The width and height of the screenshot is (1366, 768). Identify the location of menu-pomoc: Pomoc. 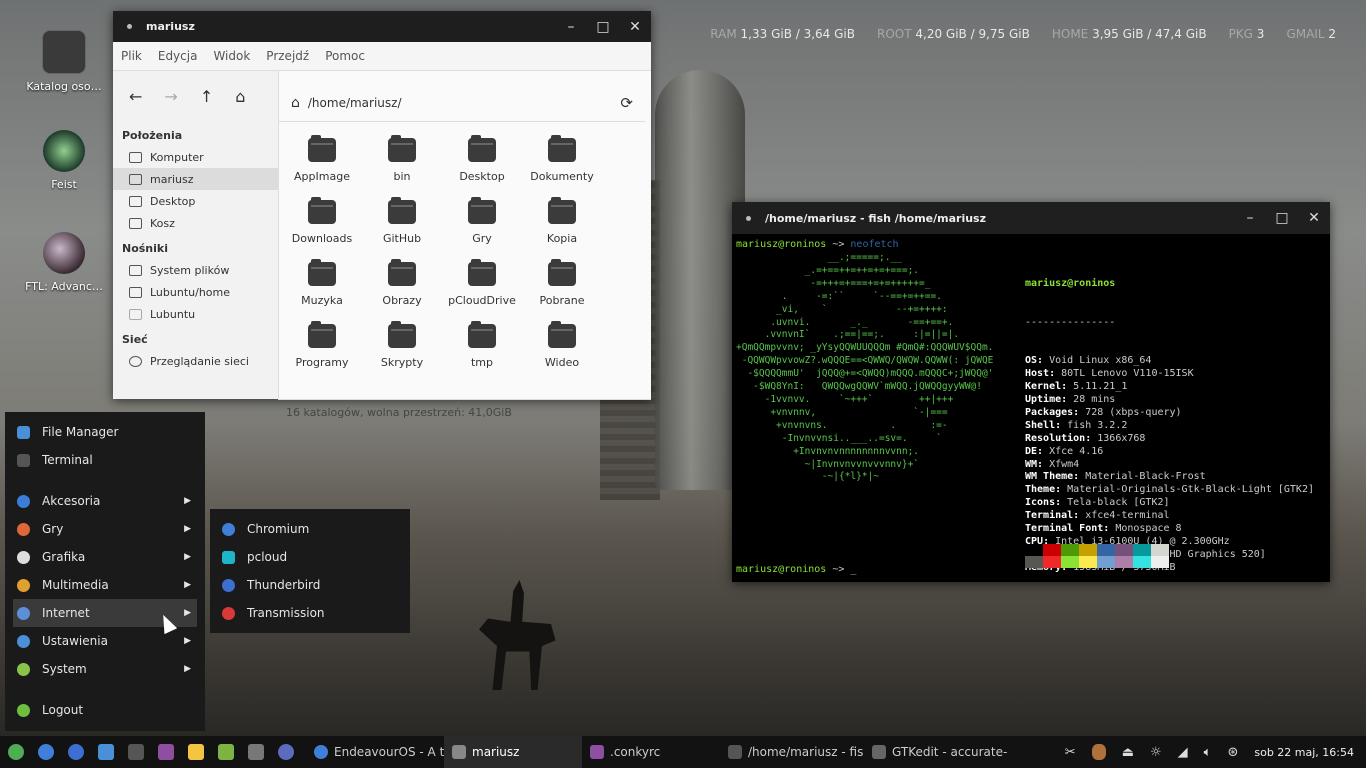
(345, 56).